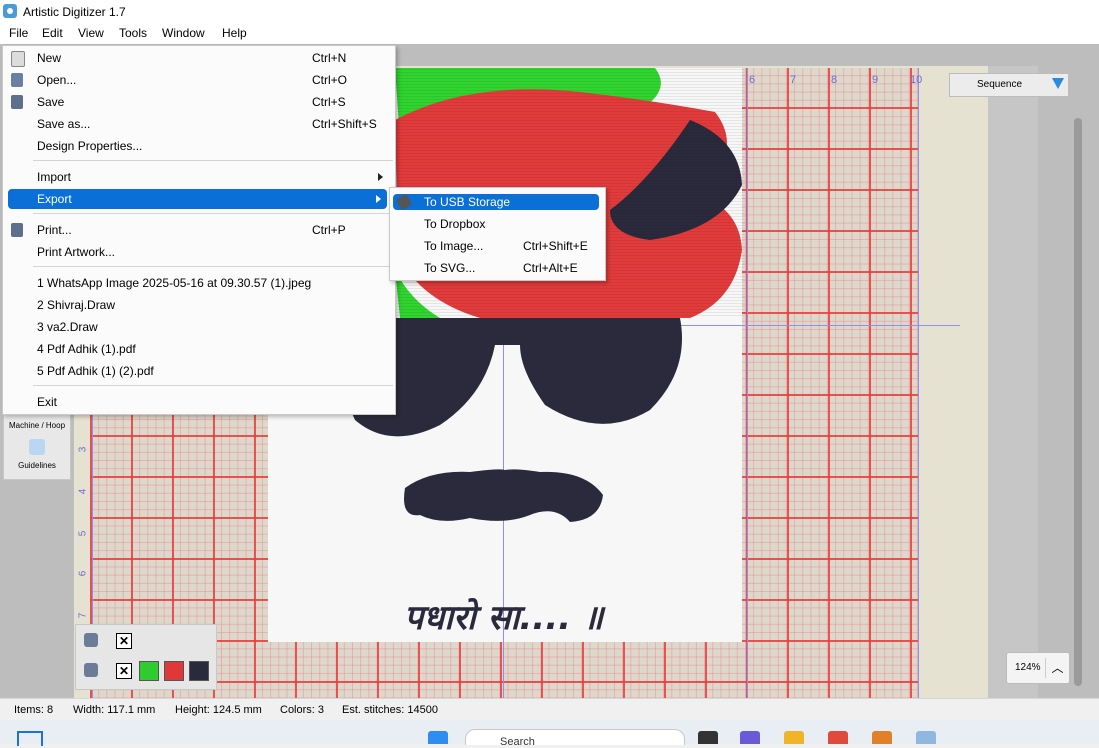 This screenshot has height=748, width=1099. Describe the element at coordinates (37, 465) in the screenshot. I see `guidelines-button: Guidelines` at that location.